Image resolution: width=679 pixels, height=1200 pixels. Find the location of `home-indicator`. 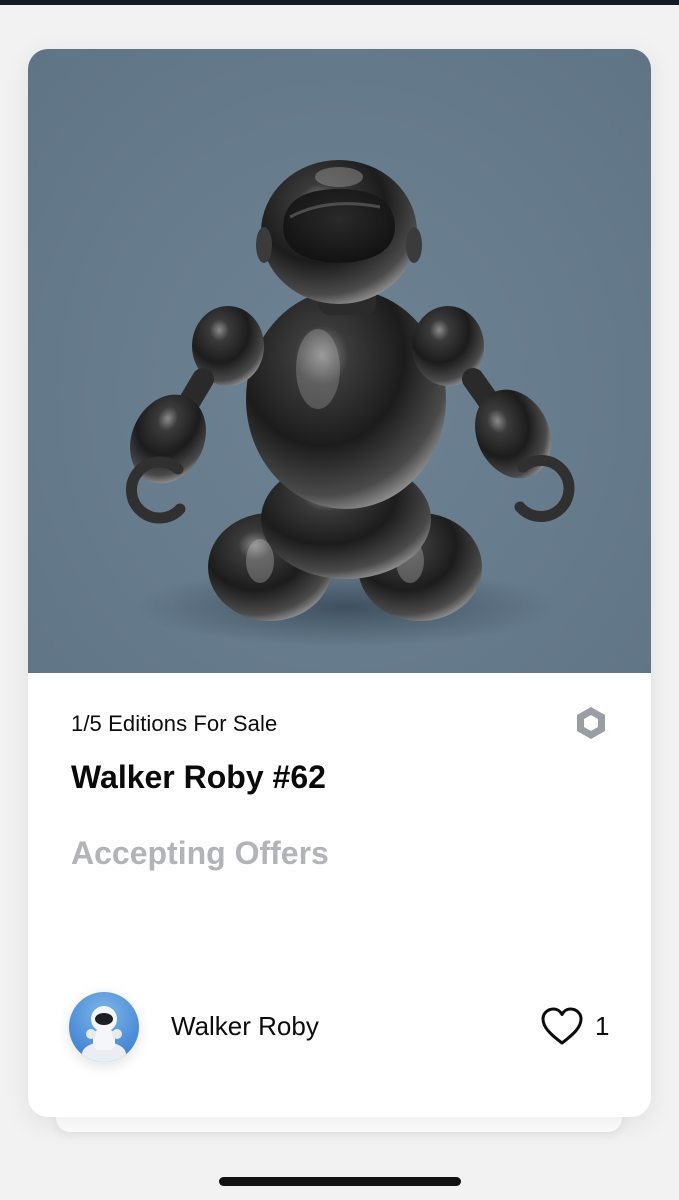

home-indicator is located at coordinates (340, 1181).